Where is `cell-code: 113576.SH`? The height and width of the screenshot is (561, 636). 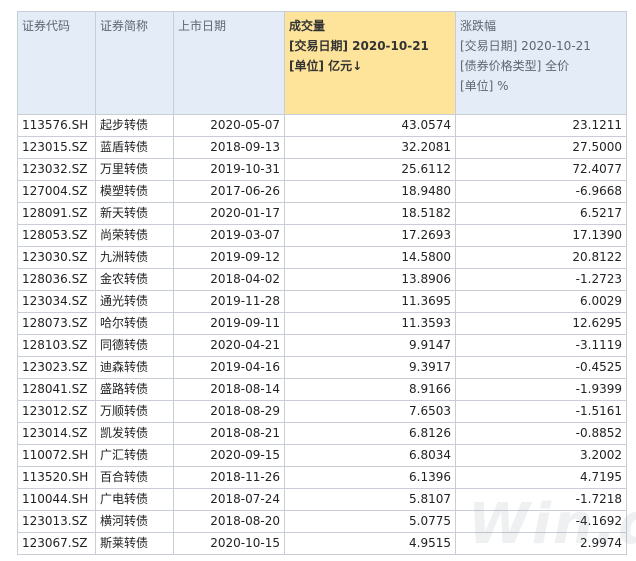 cell-code: 113576.SH is located at coordinates (56, 125).